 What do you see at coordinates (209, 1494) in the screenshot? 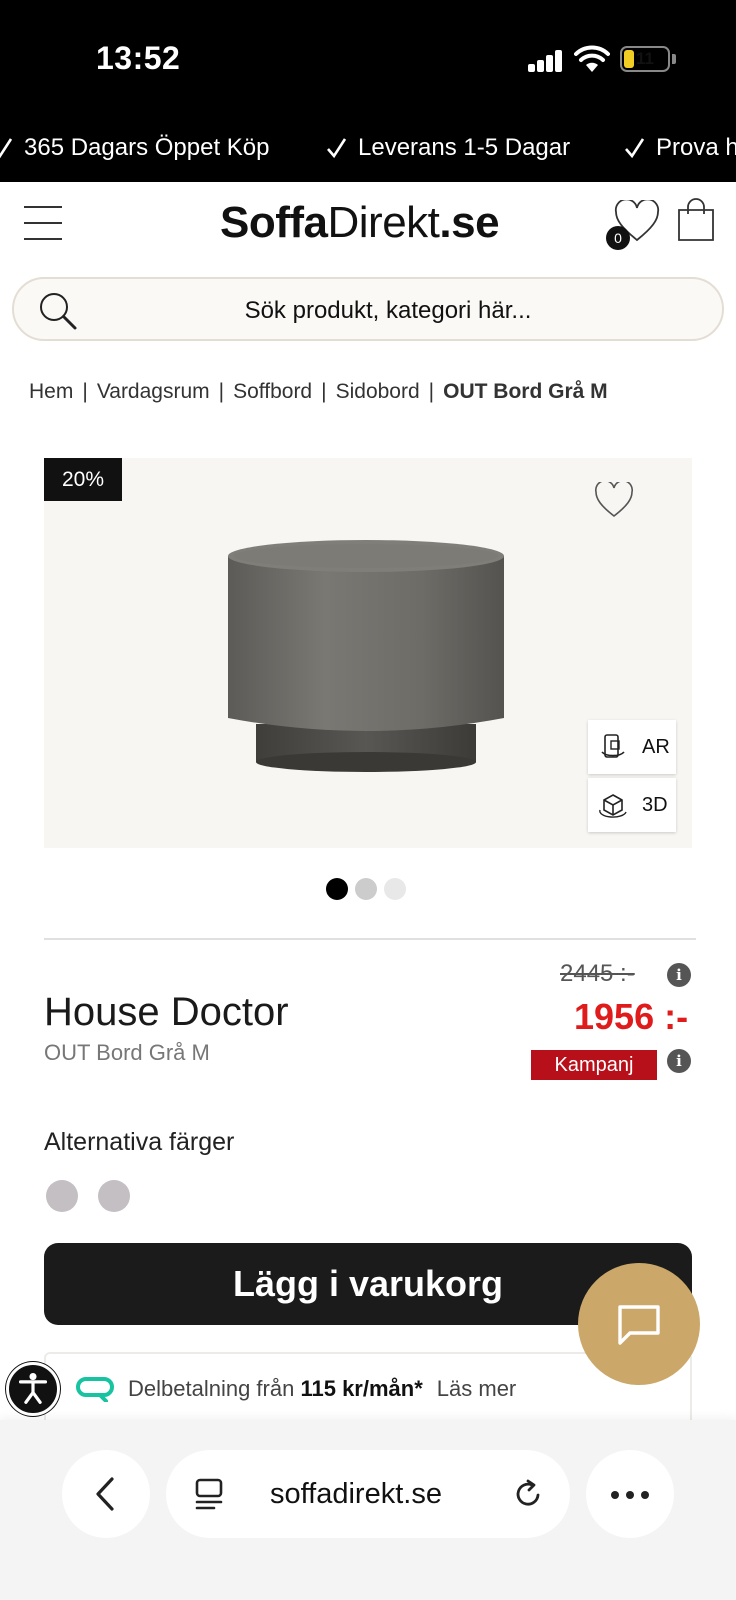
I see `tabs-icon` at bounding box center [209, 1494].